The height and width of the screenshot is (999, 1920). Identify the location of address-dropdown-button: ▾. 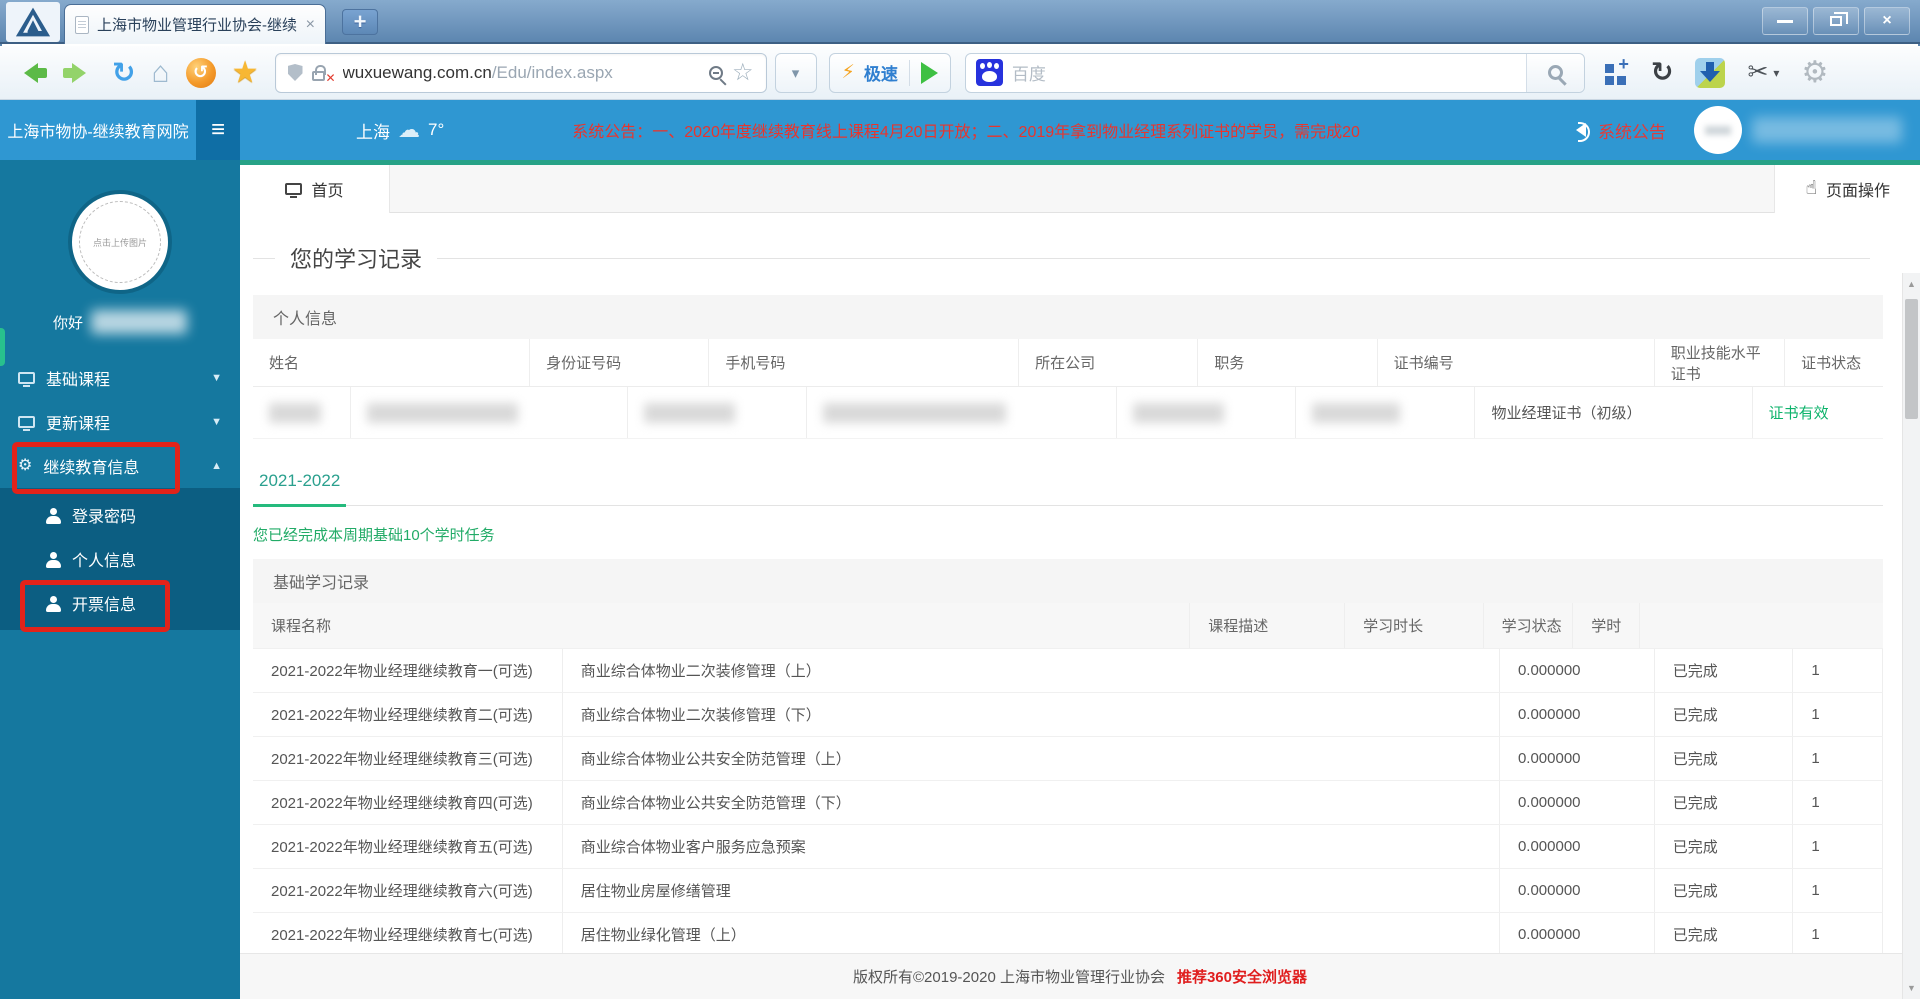
(795, 72).